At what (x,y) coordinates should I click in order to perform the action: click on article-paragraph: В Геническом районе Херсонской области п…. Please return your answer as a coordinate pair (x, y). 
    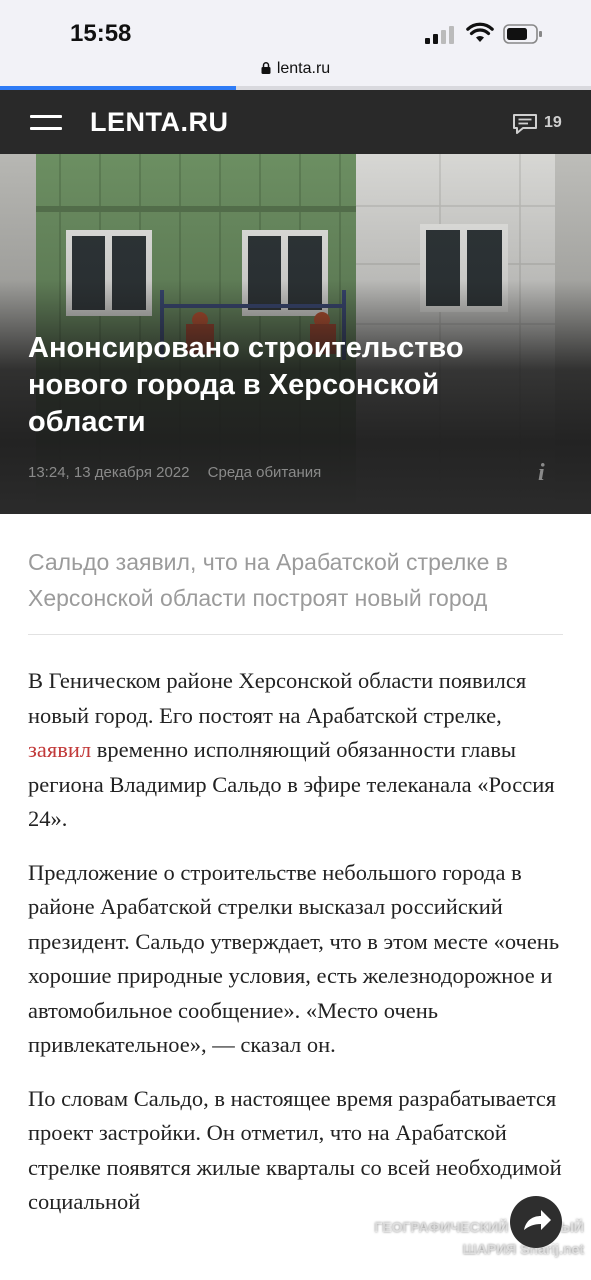
    Looking at the image, I should click on (291, 749).